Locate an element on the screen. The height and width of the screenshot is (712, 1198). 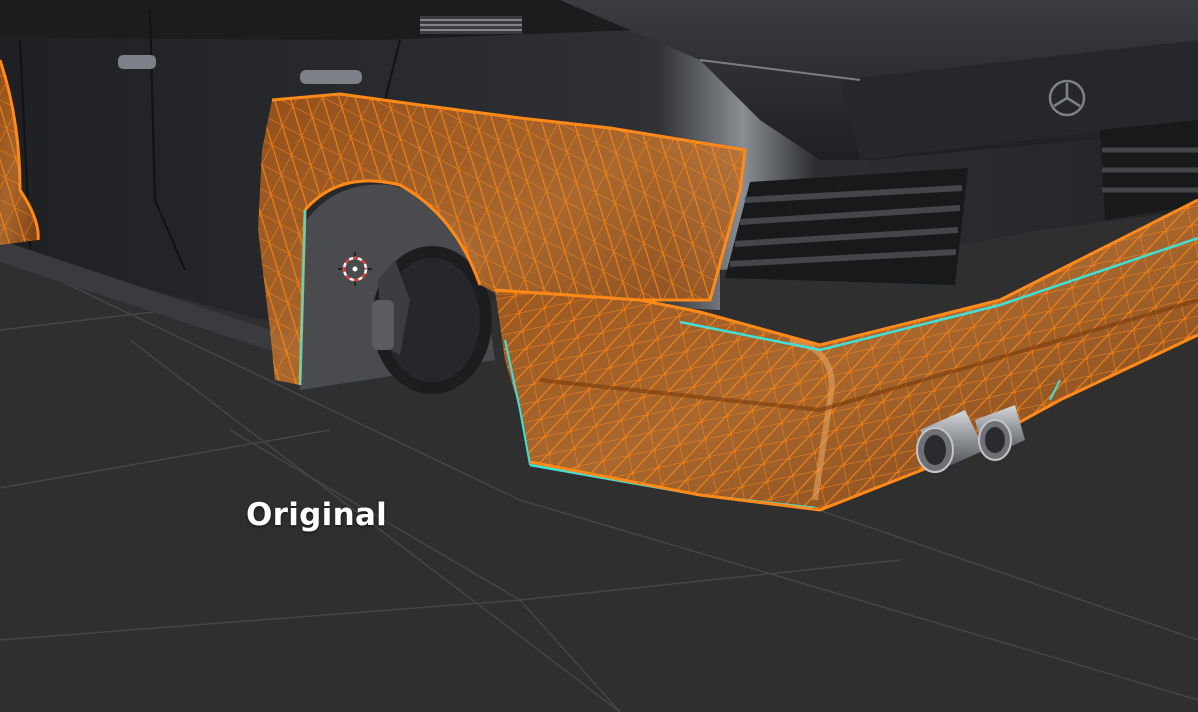
brake-caliper is located at coordinates (383, 325).